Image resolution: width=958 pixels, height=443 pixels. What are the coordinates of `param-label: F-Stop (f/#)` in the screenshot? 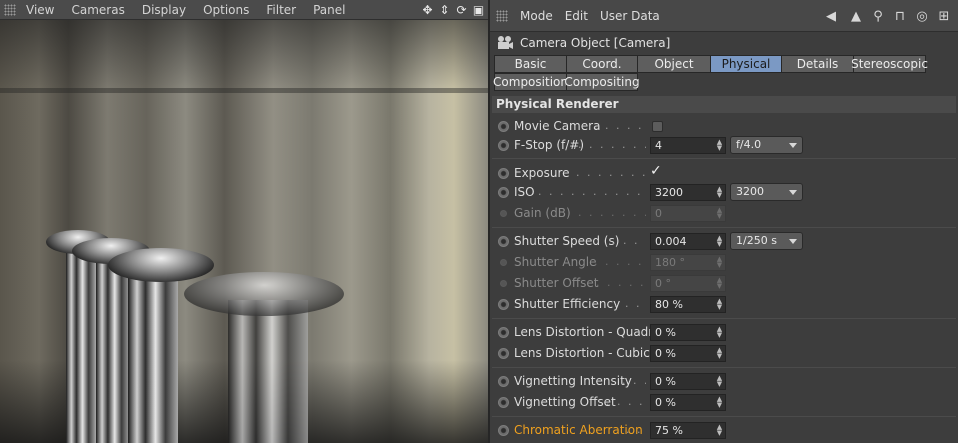 It's located at (549, 145).